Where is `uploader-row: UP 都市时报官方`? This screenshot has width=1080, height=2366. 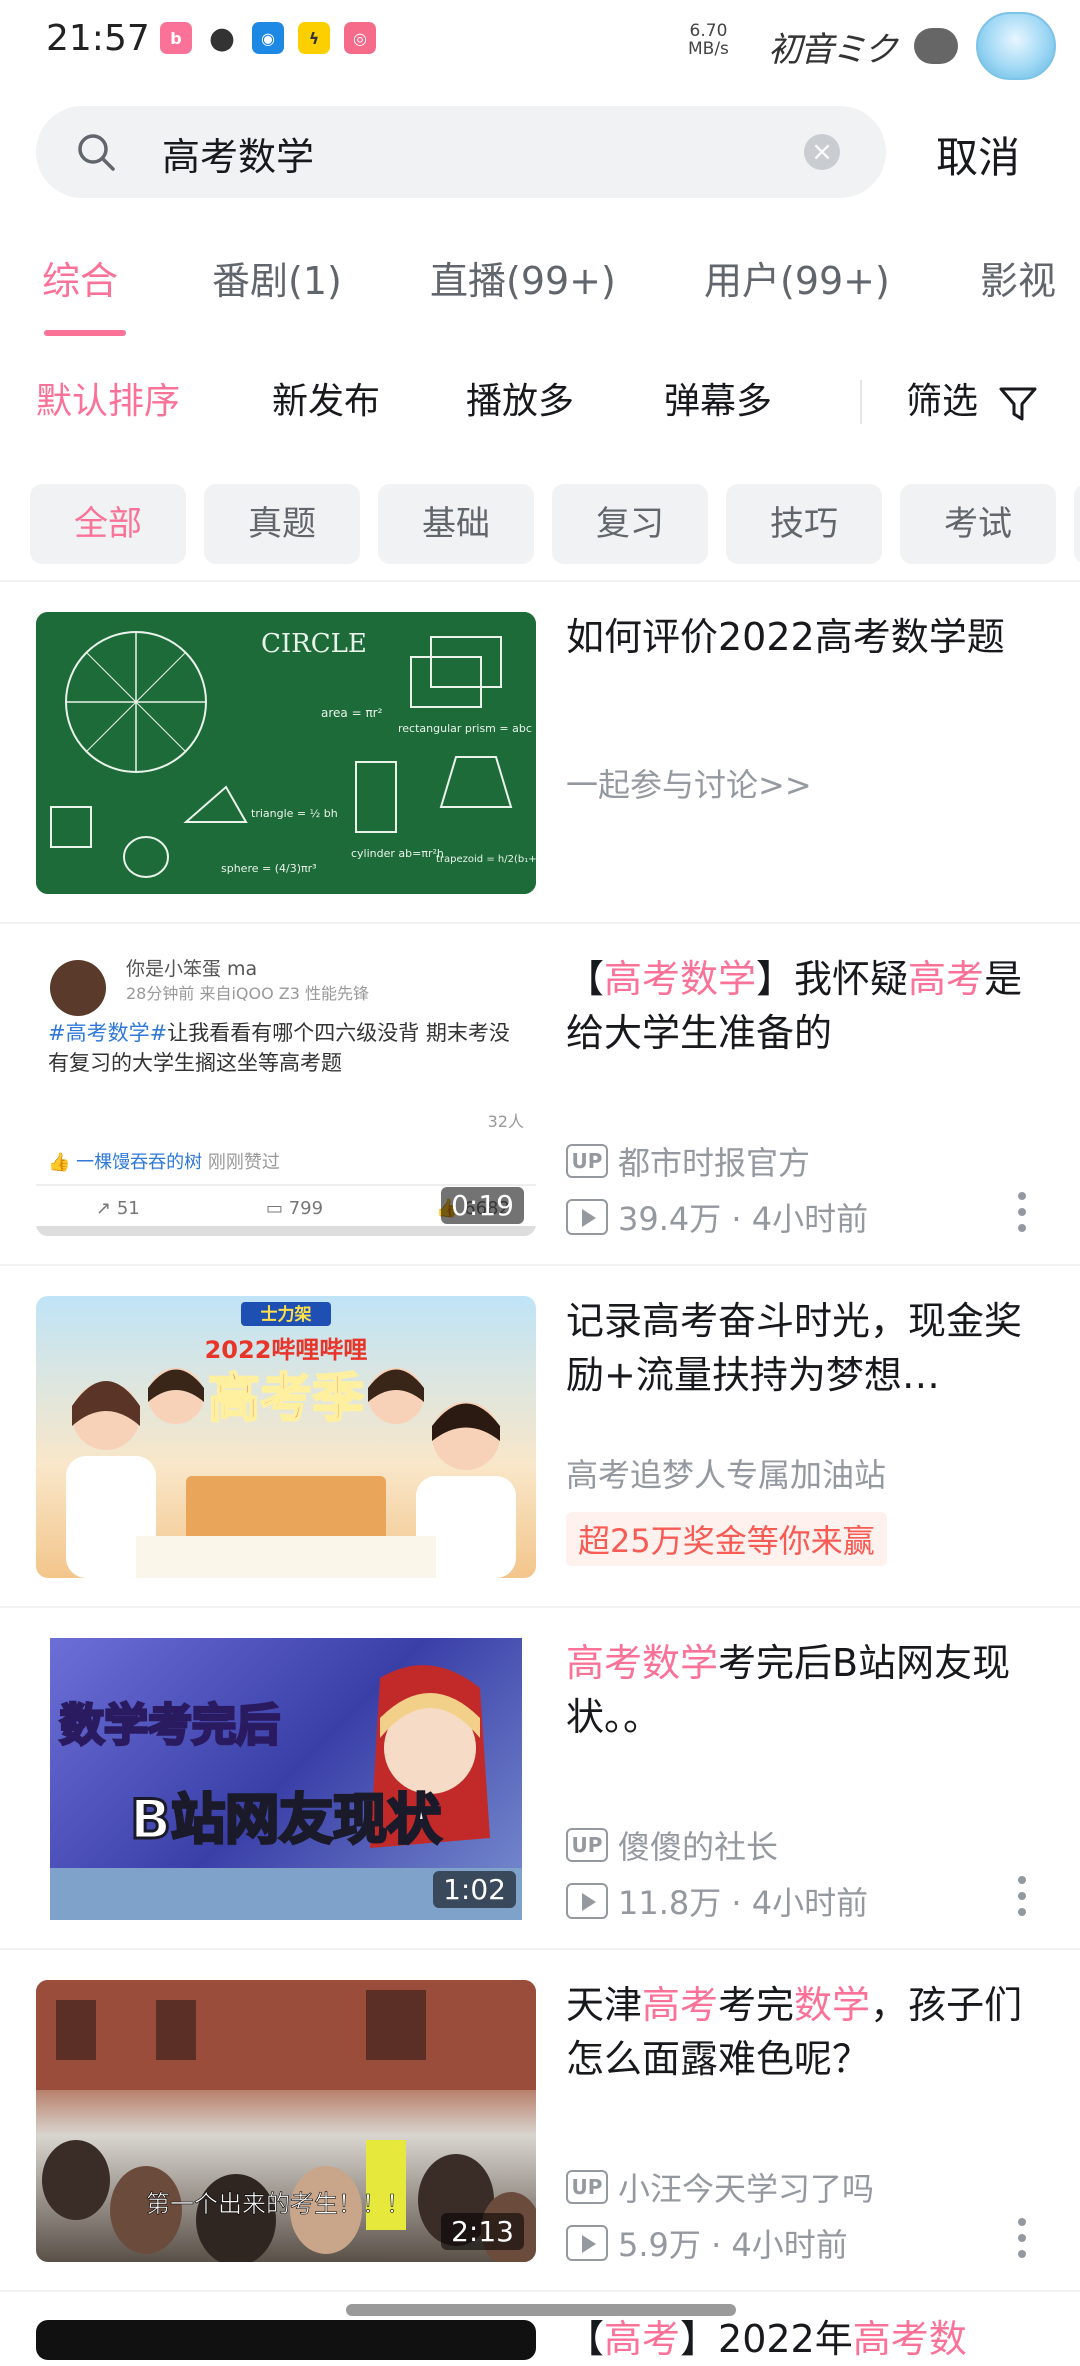 uploader-row: UP 都市时报官方 is located at coordinates (688, 1161).